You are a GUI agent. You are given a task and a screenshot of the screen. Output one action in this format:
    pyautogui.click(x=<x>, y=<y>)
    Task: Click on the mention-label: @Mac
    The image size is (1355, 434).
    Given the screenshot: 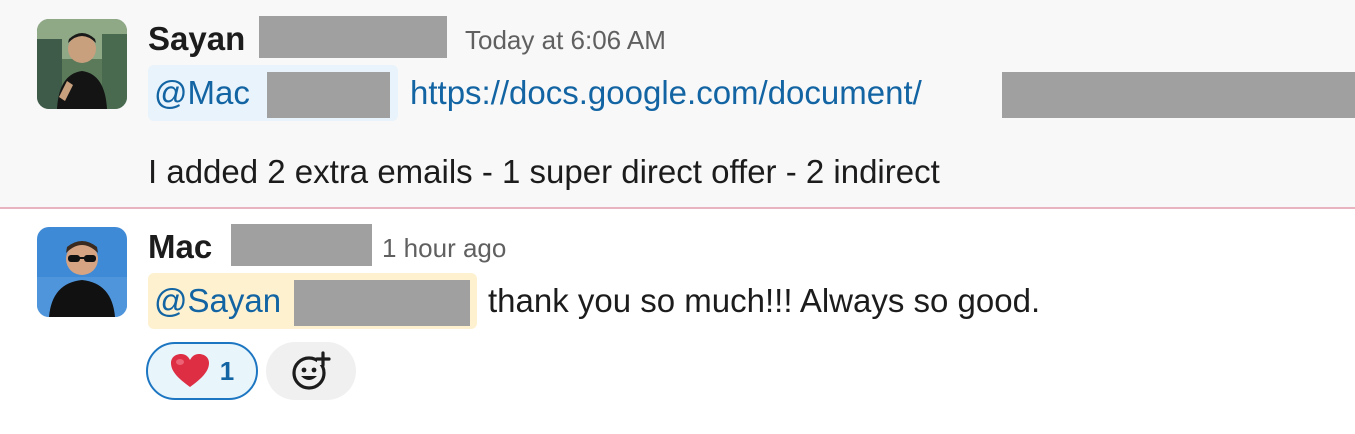 What is the action you would take?
    pyautogui.click(x=202, y=92)
    